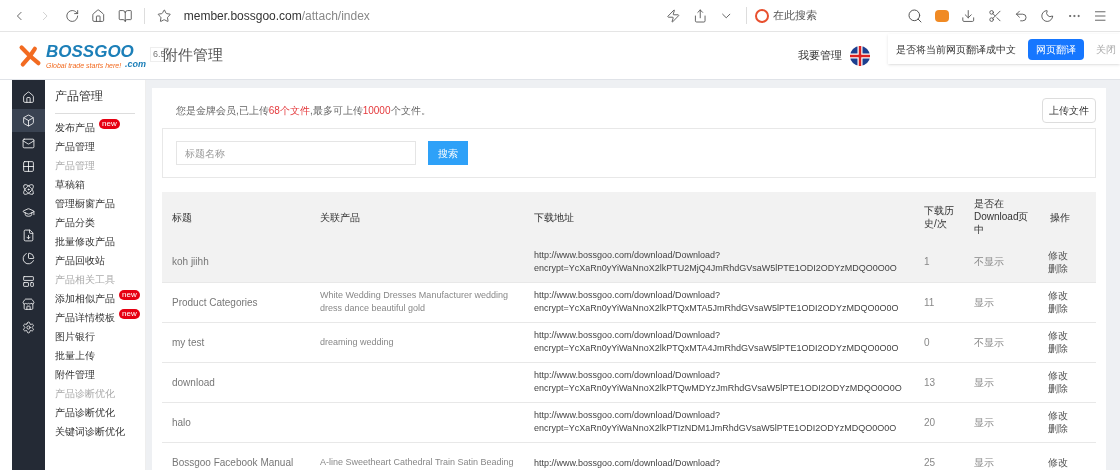  What do you see at coordinates (85, 298) in the screenshot?
I see `sidebar-link: 添加相似产品` at bounding box center [85, 298].